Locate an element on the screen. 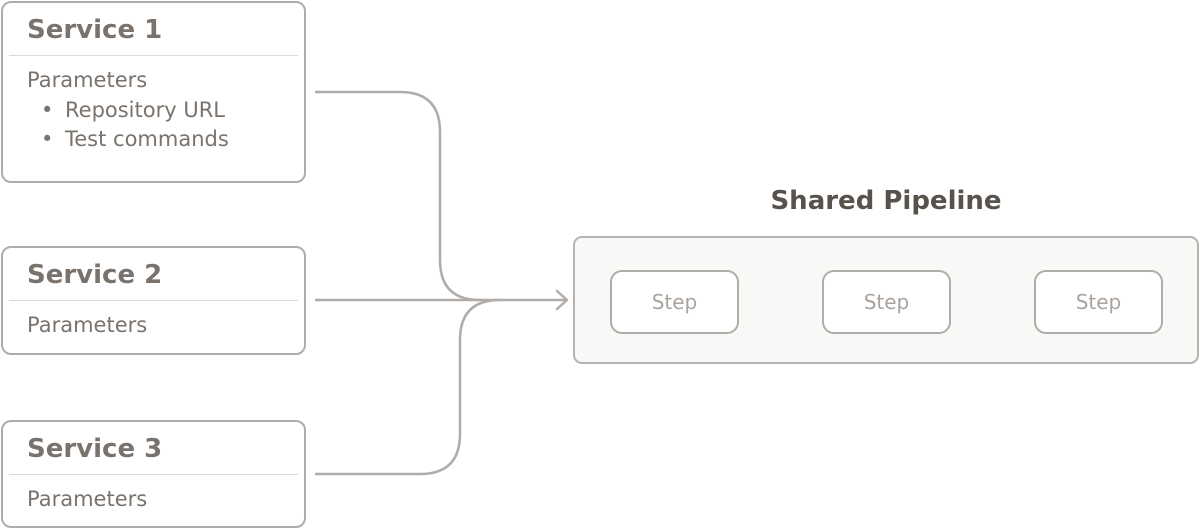 Image resolution: width=1200 pixels, height=530 pixels. service-title: Service 1 is located at coordinates (95, 30).